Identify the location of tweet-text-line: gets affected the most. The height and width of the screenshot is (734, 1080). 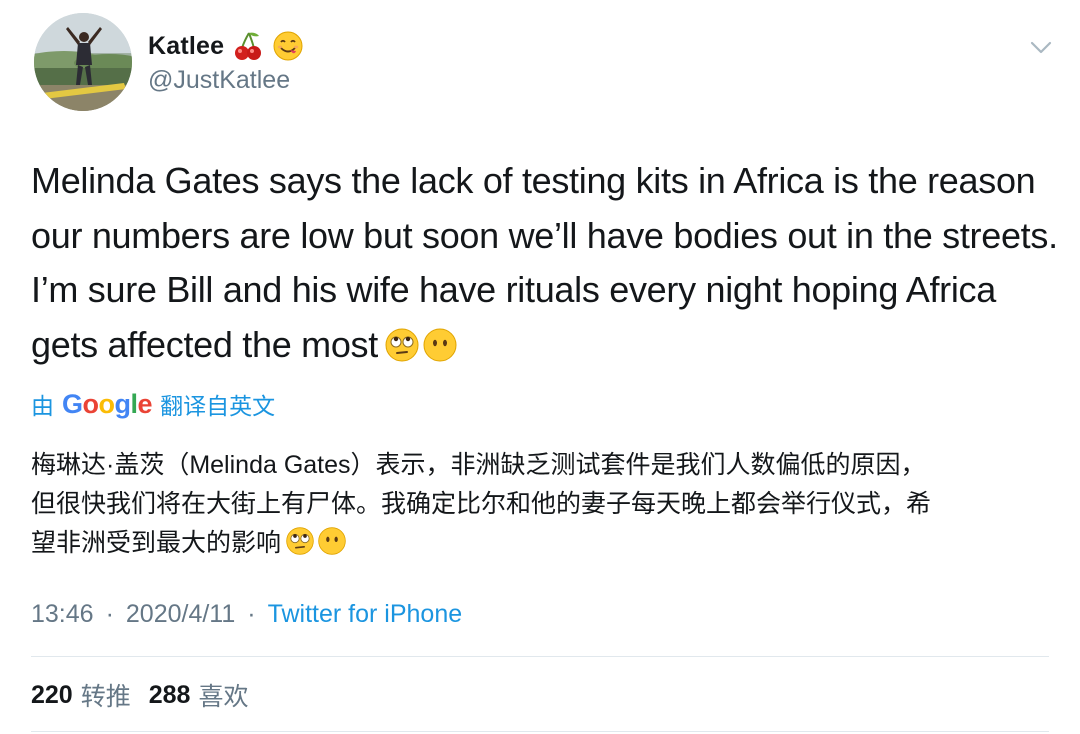
(204, 344).